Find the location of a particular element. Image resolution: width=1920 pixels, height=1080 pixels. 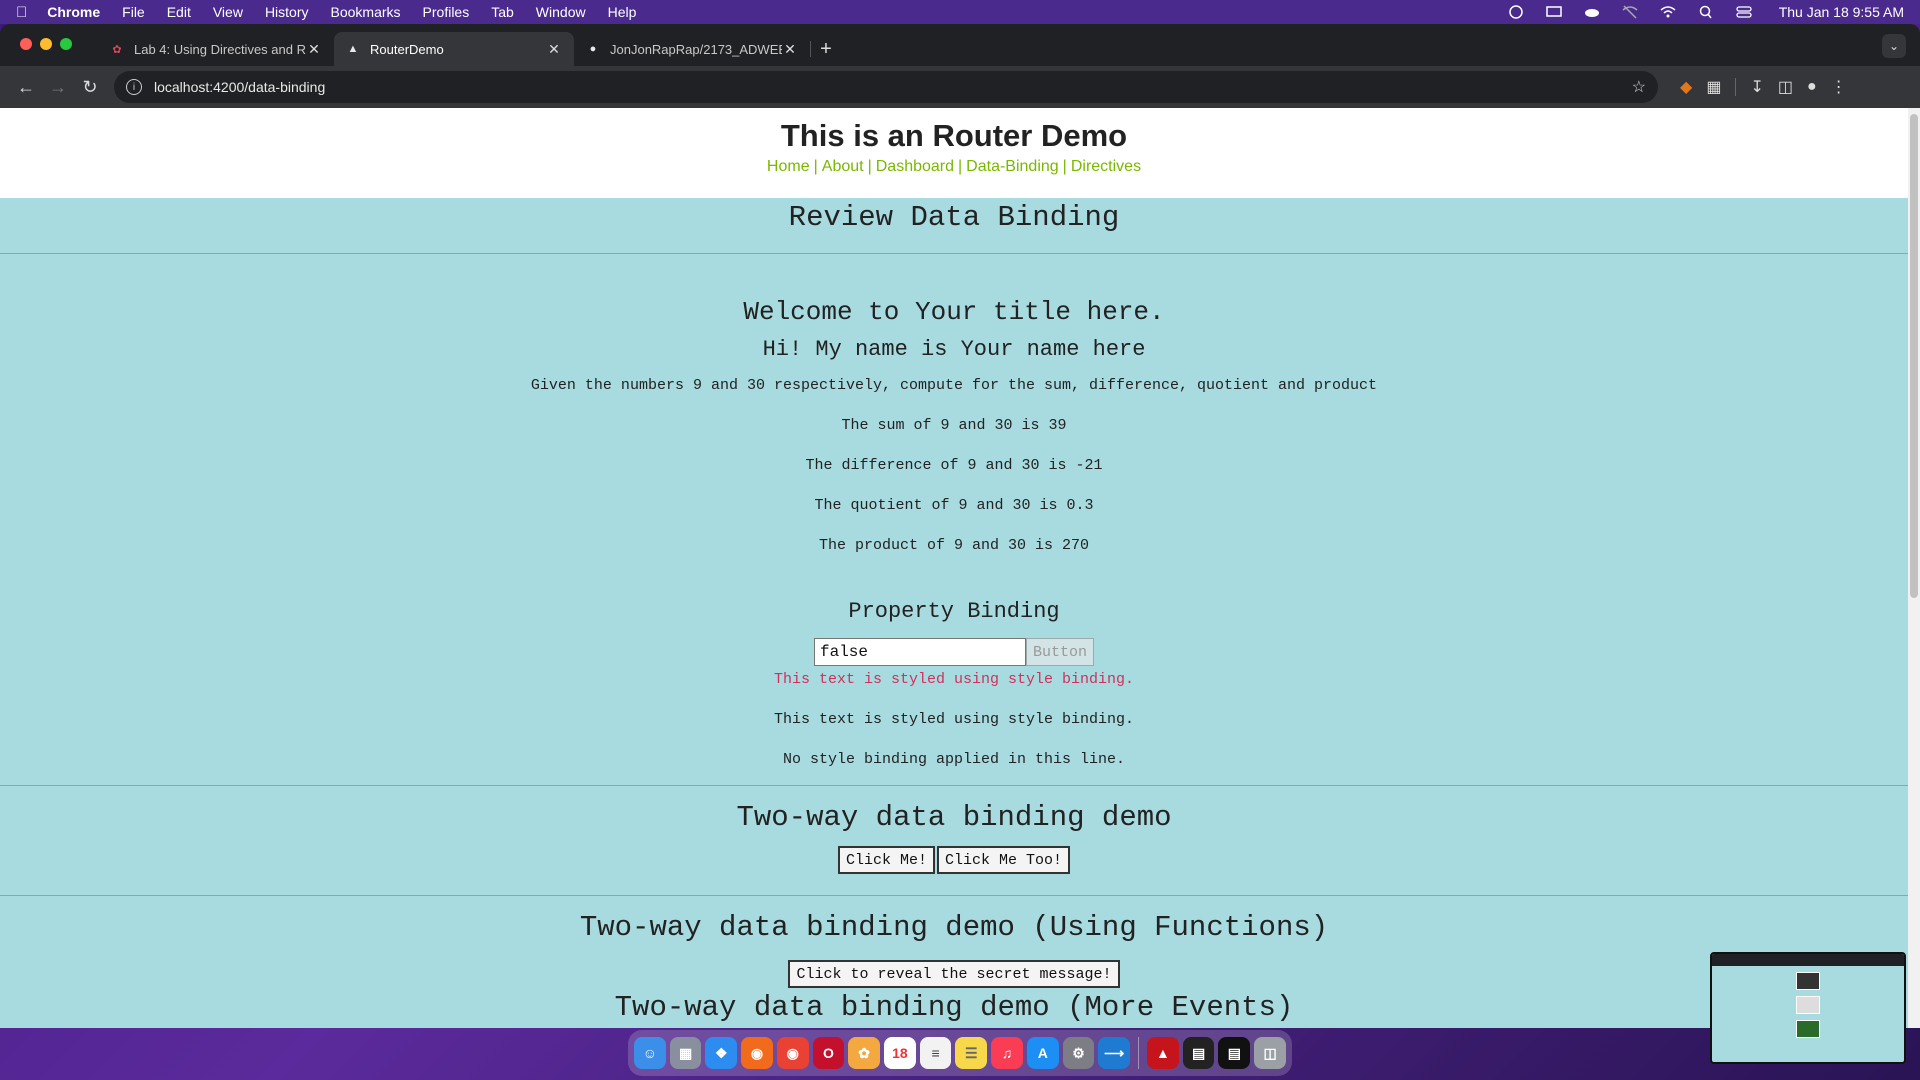

tab-routerdemo: ▲ RouterDemo ✕ is located at coordinates (454, 49).